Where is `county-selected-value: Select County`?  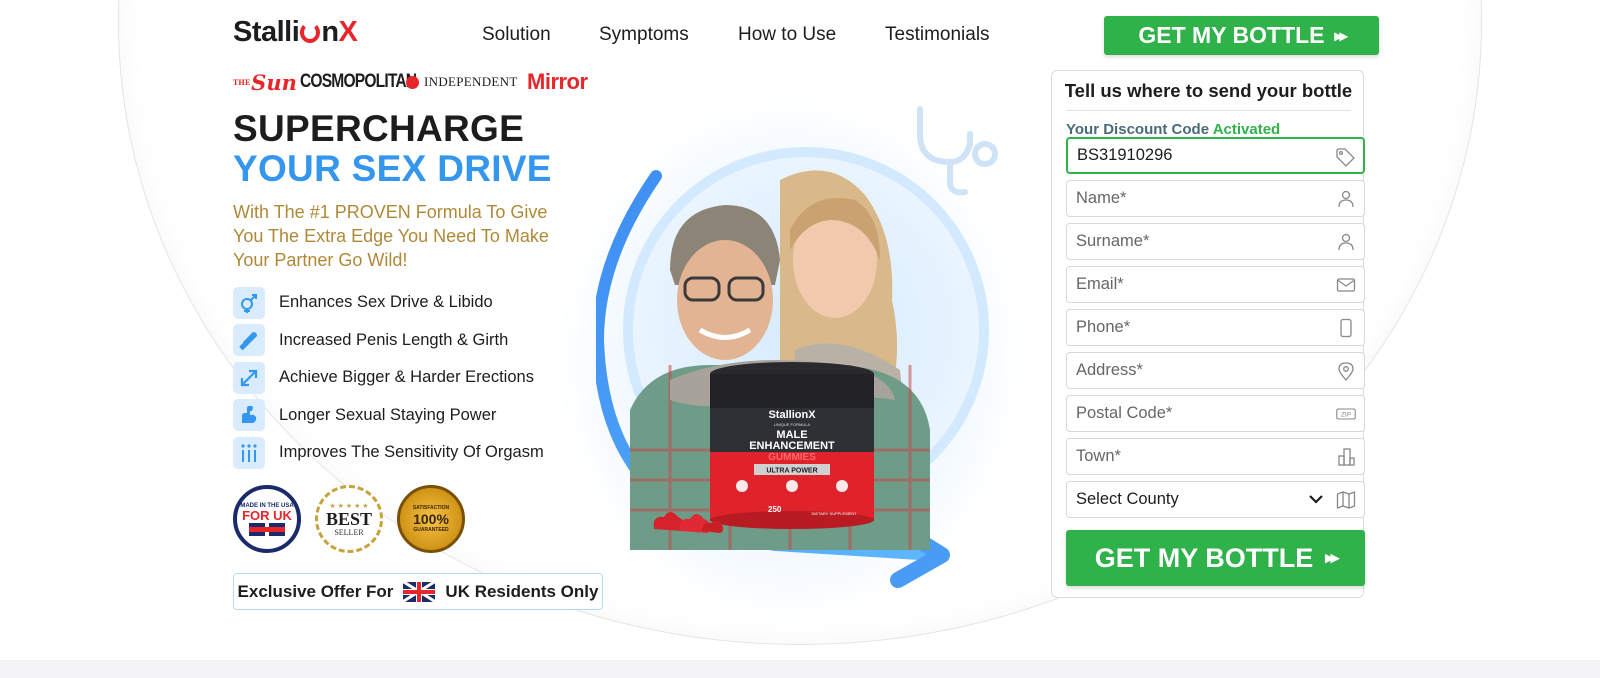 county-selected-value: Select County is located at coordinates (1127, 499).